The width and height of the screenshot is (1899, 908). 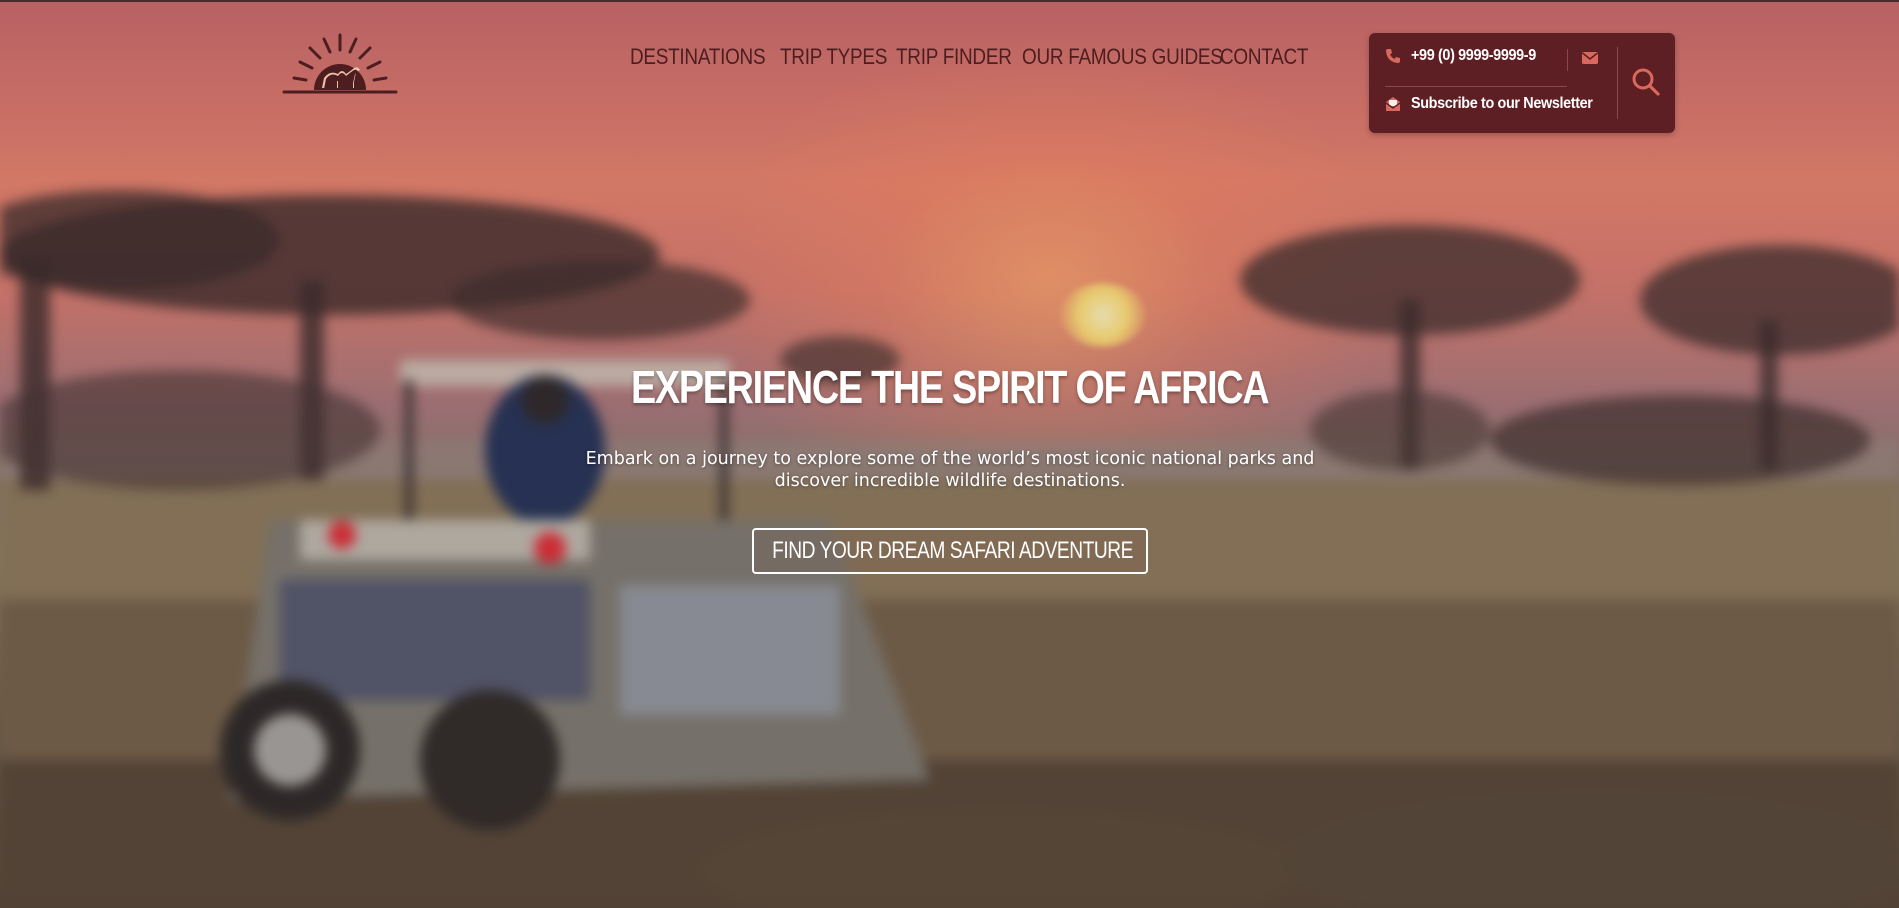 I want to click on phone-link: +99 (0) 9999-9999-9, so click(x=1467, y=56).